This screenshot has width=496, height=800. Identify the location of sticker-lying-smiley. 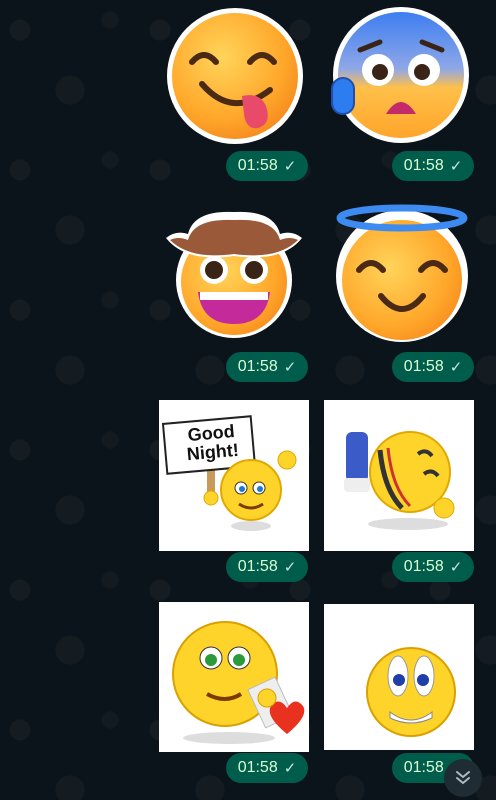
(399, 475).